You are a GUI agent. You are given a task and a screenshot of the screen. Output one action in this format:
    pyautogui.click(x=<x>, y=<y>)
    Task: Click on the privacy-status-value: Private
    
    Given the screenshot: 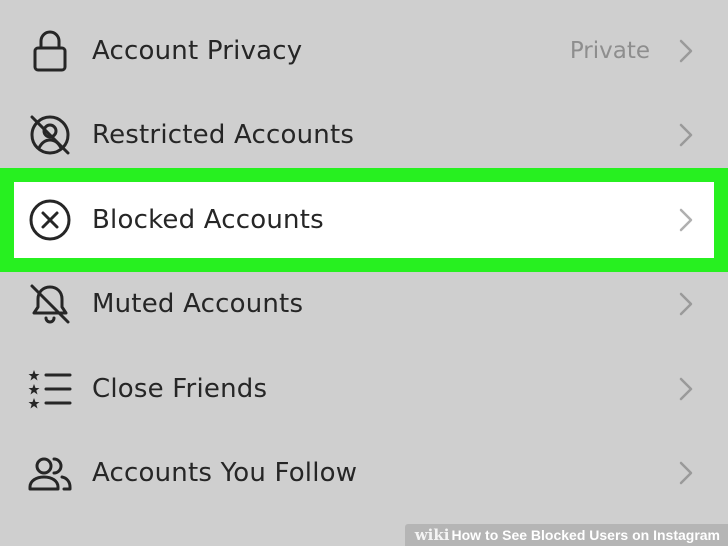 What is the action you would take?
    pyautogui.click(x=609, y=51)
    